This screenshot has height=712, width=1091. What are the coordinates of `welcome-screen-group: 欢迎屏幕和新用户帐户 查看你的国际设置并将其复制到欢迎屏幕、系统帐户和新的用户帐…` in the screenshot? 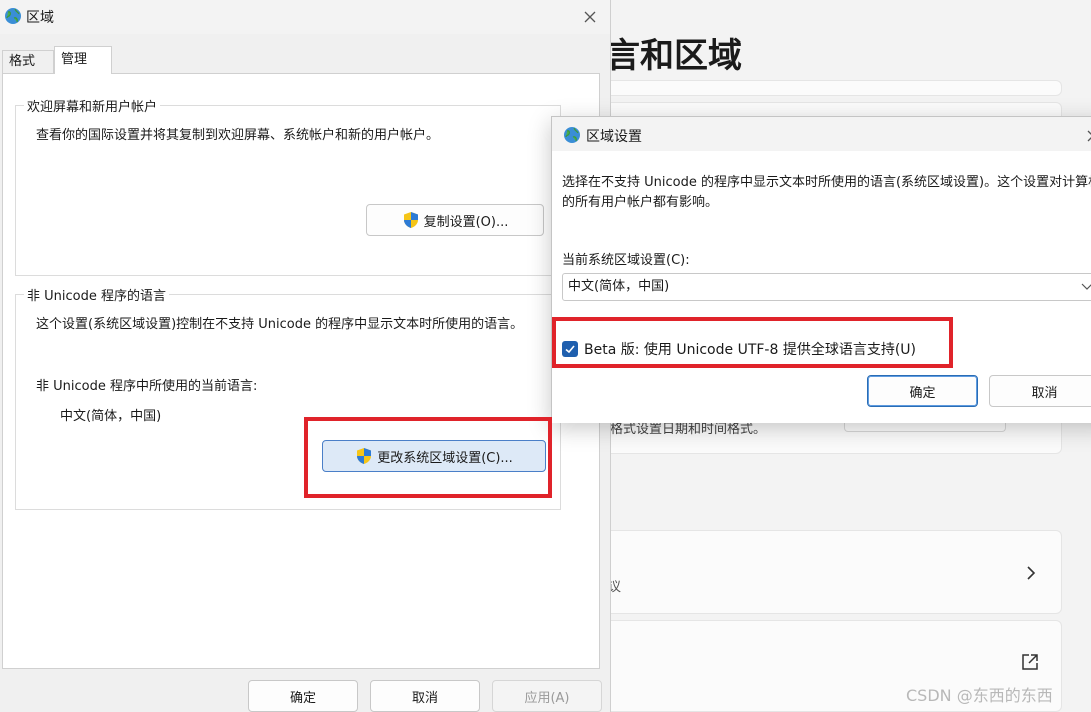 It's located at (288, 186).